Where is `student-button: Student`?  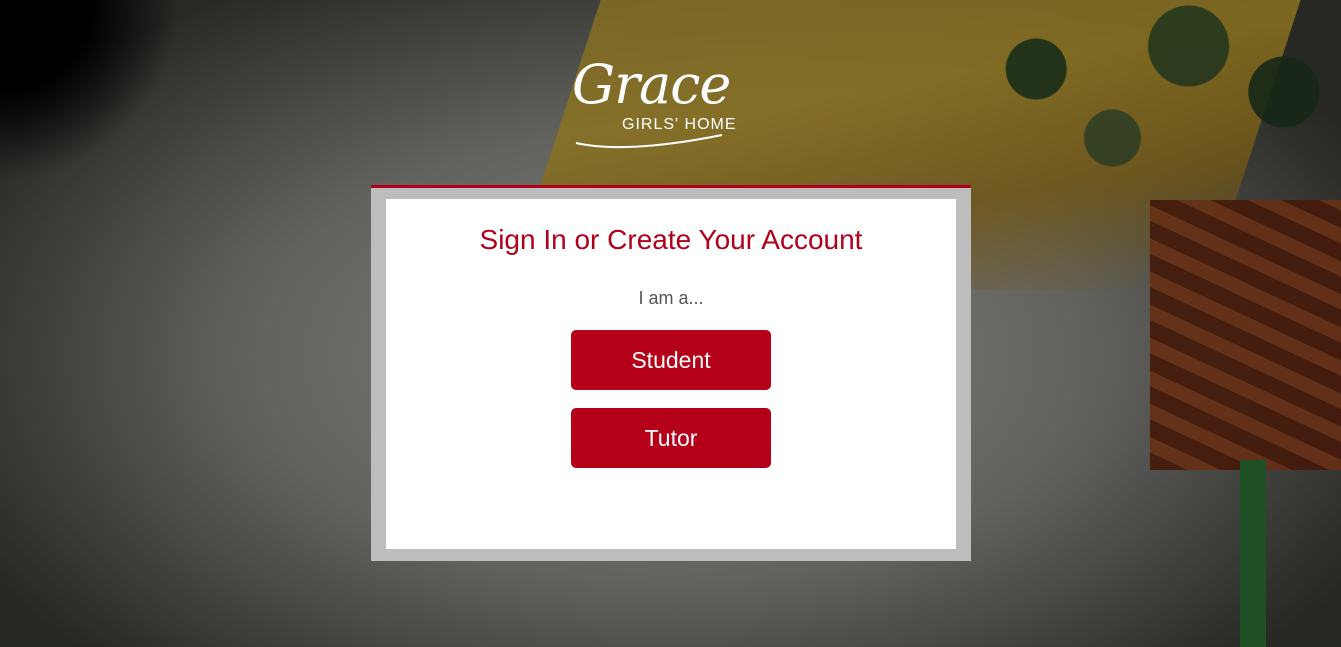
student-button: Student is located at coordinates (671, 360).